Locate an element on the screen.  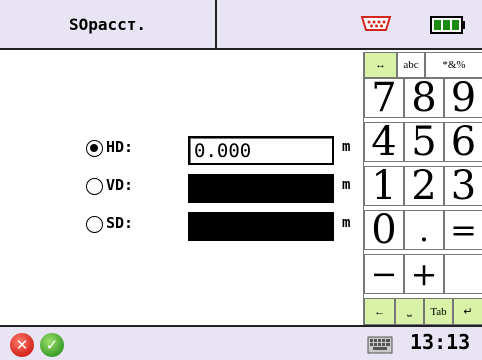
enter-key: ↵ is located at coordinates (467, 311).